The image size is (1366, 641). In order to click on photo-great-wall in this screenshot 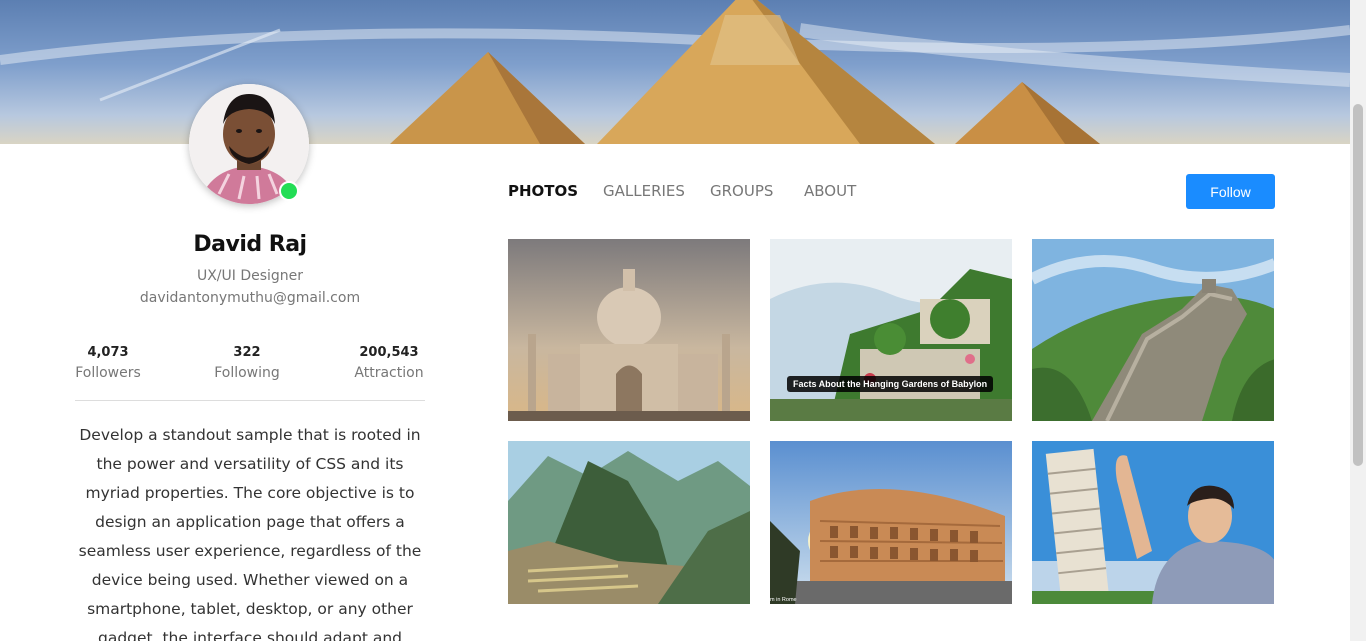, I will do `click(1153, 330)`.